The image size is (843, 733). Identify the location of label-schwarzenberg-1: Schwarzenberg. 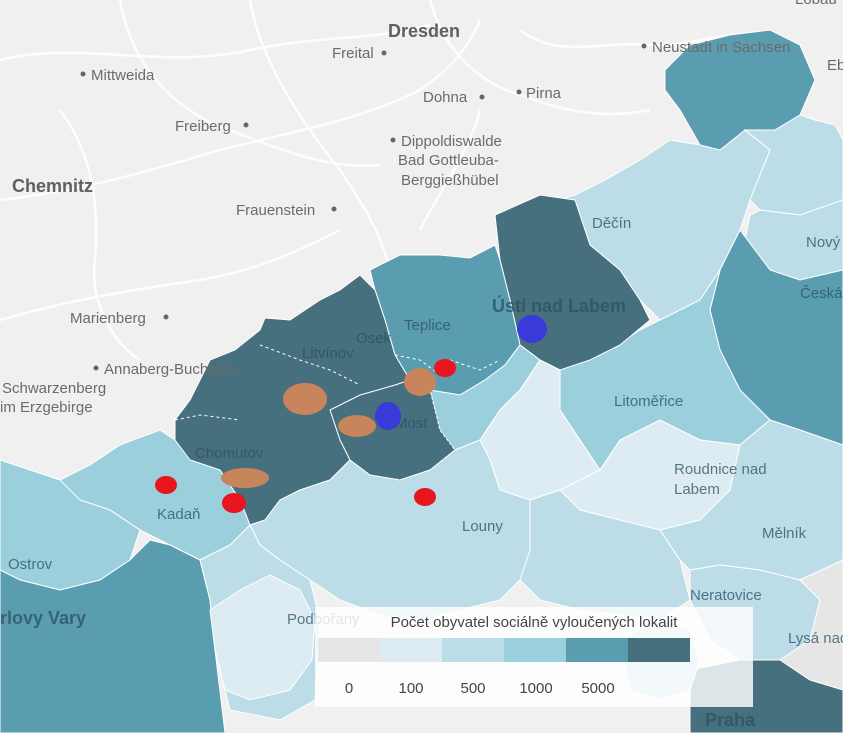
(54, 388).